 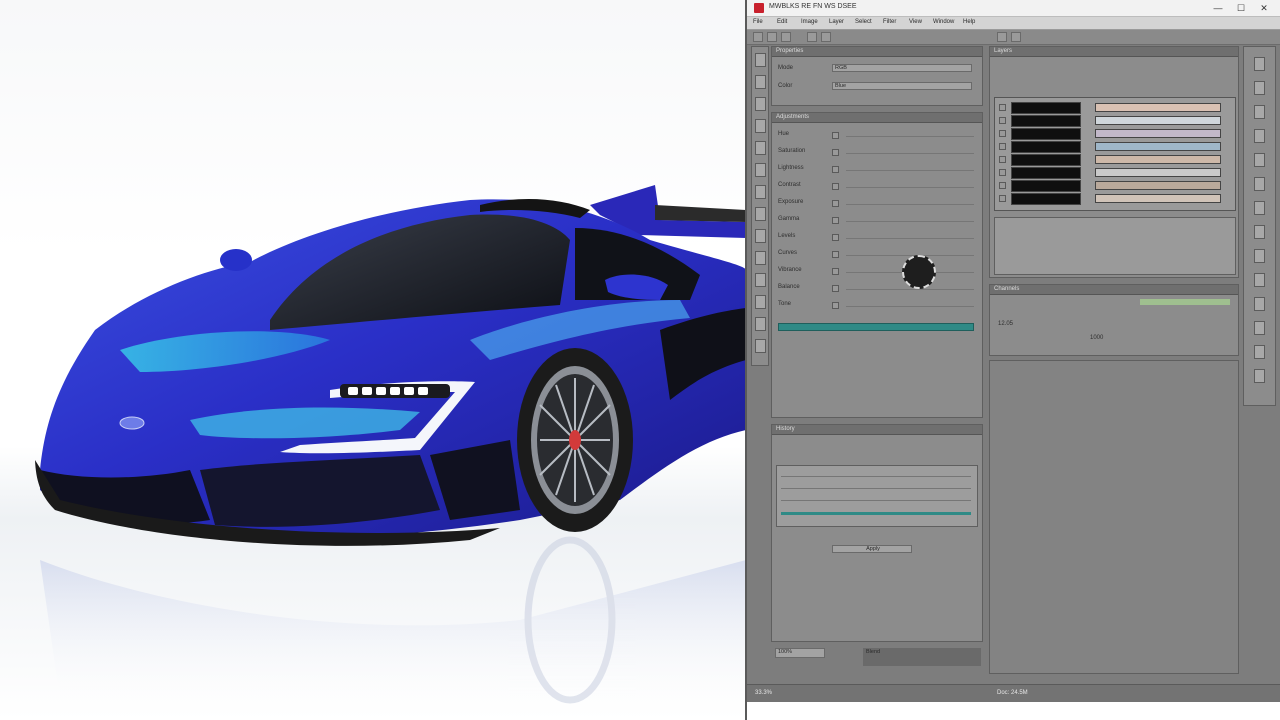 I want to click on color-field: Blue, so click(x=902, y=86).